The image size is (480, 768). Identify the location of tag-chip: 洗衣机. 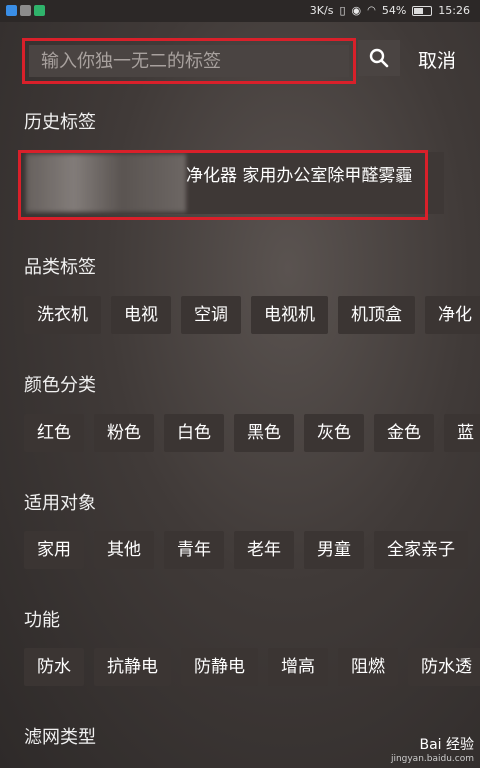
(62, 315).